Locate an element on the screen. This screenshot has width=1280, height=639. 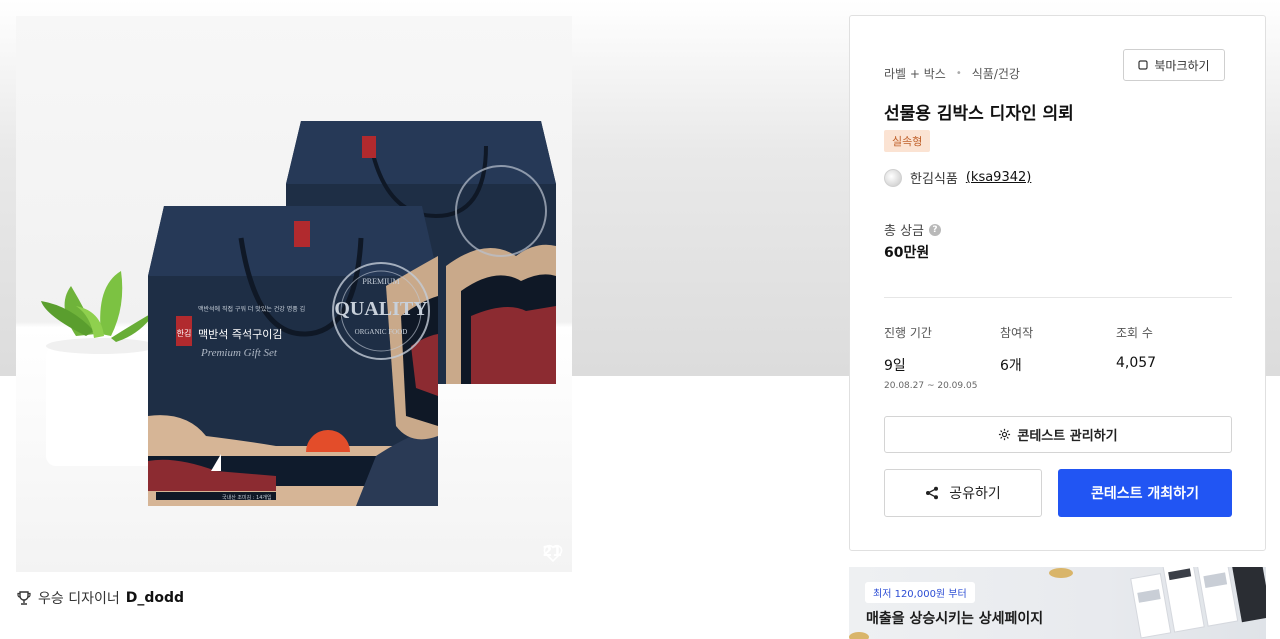
owner-id-link: (ksa9342) is located at coordinates (999, 177).